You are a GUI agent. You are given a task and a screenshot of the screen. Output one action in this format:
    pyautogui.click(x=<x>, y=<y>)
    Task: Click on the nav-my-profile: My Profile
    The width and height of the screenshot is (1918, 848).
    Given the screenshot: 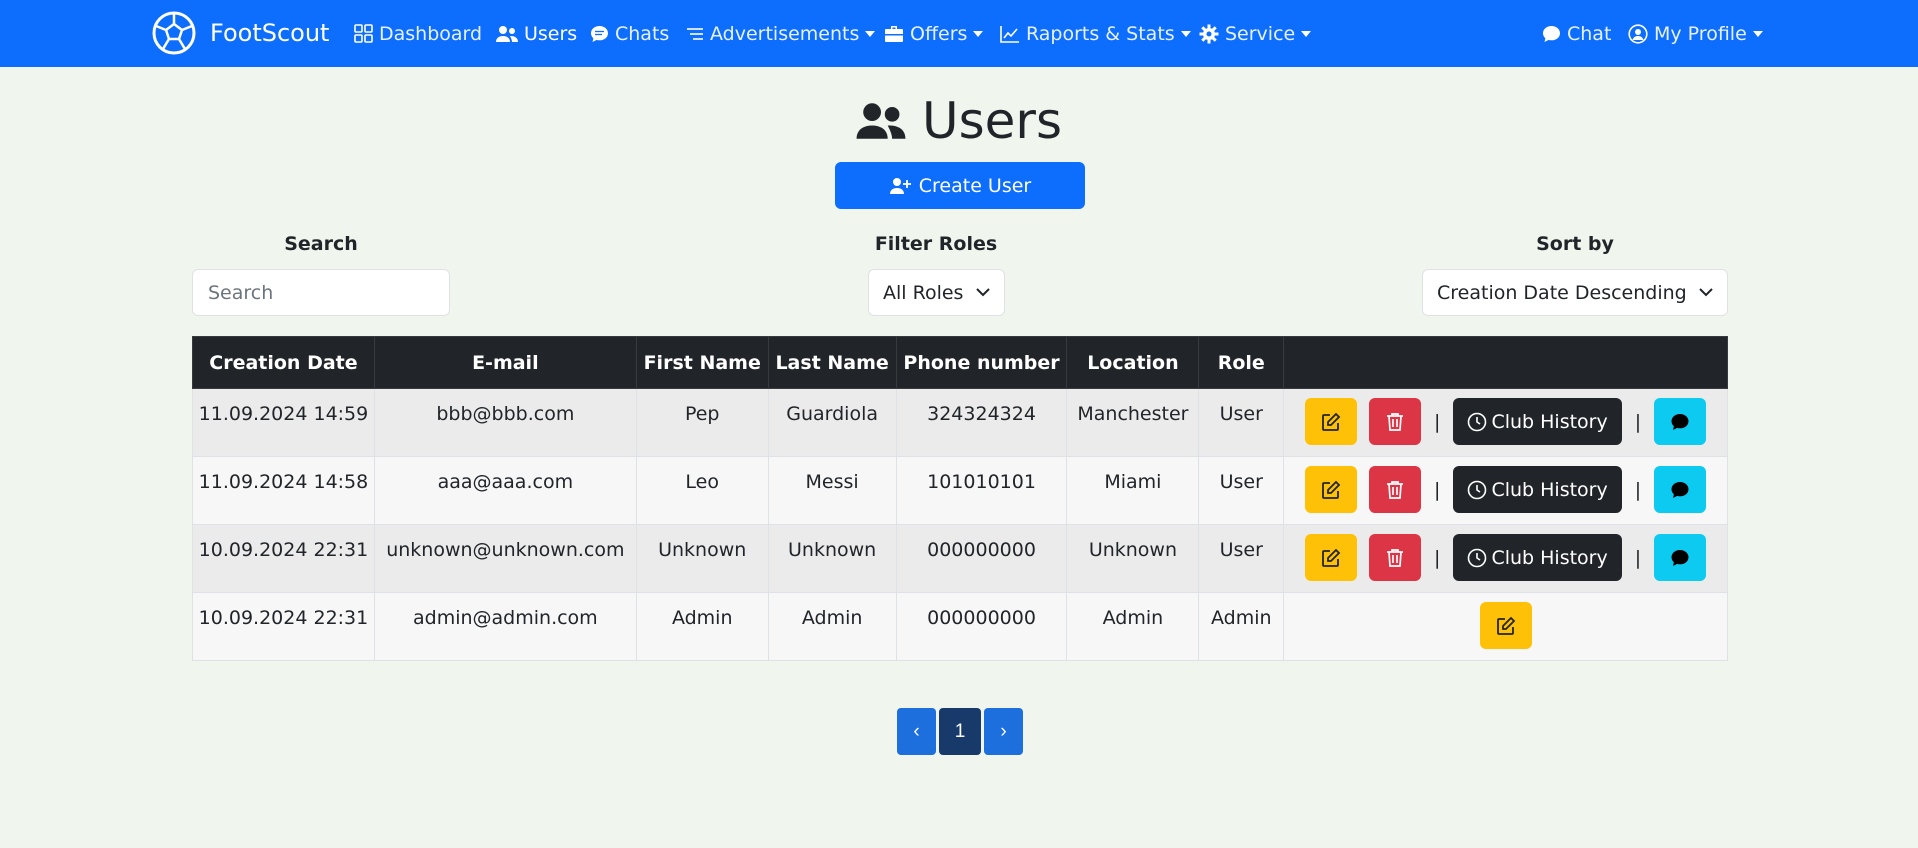 What is the action you would take?
    pyautogui.click(x=1695, y=33)
    